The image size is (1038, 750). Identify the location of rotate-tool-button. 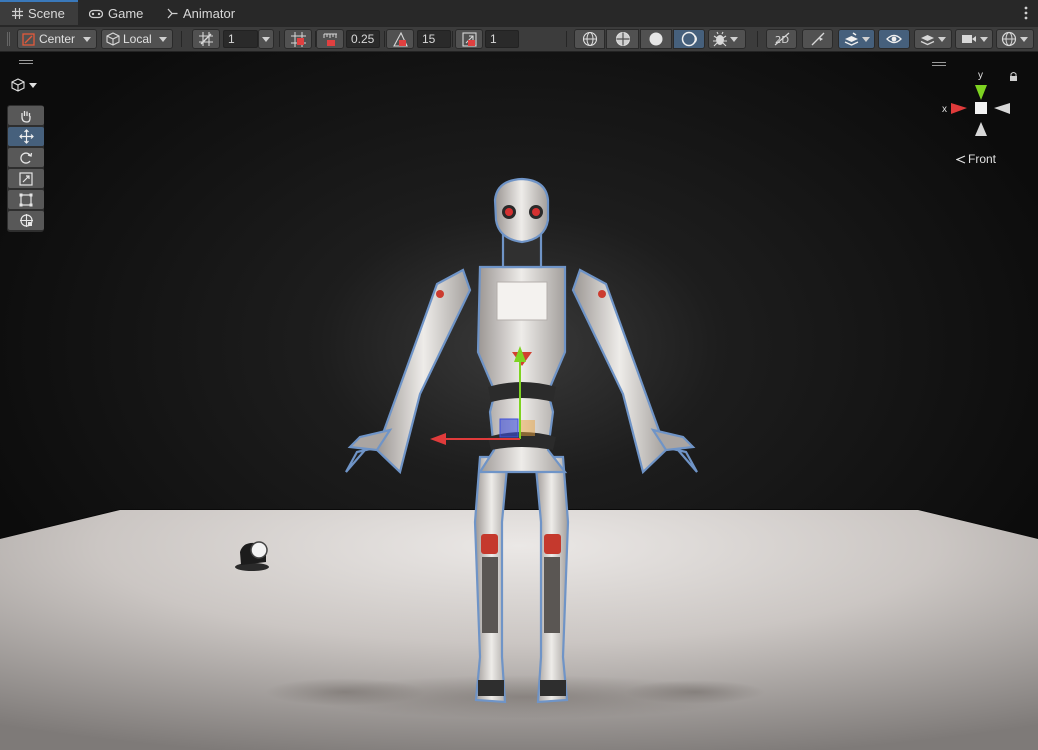
(26, 157).